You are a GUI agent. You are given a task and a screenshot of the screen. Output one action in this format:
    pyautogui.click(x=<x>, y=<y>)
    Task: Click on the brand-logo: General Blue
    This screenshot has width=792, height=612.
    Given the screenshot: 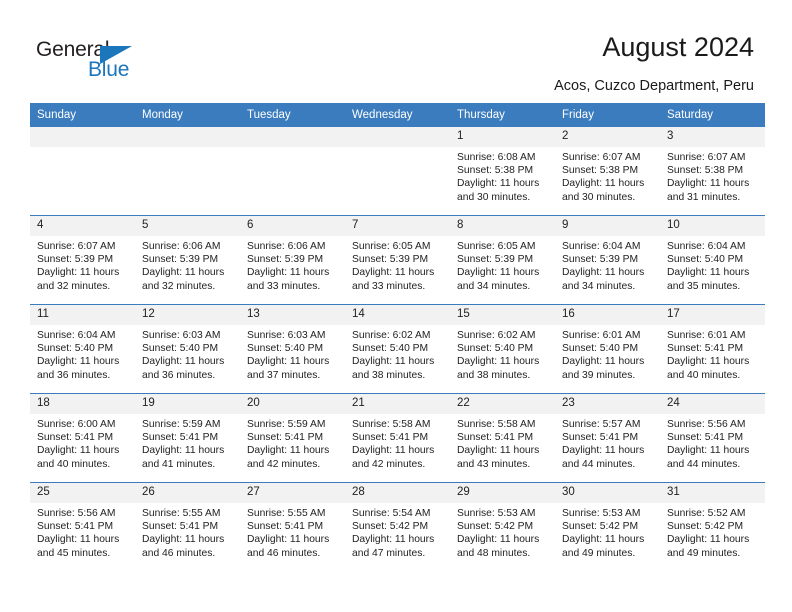 What is the action you would take?
    pyautogui.click(x=136, y=63)
    